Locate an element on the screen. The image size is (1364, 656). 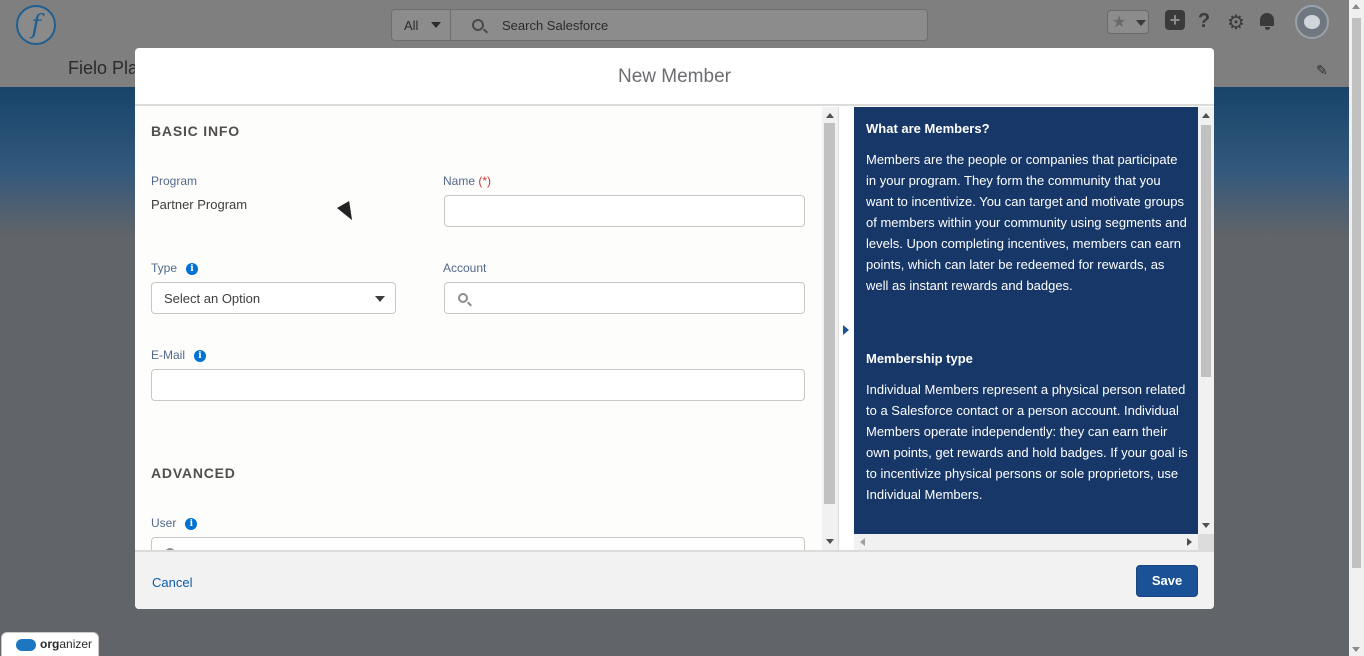
organizer-tab: organizer is located at coordinates (50, 644).